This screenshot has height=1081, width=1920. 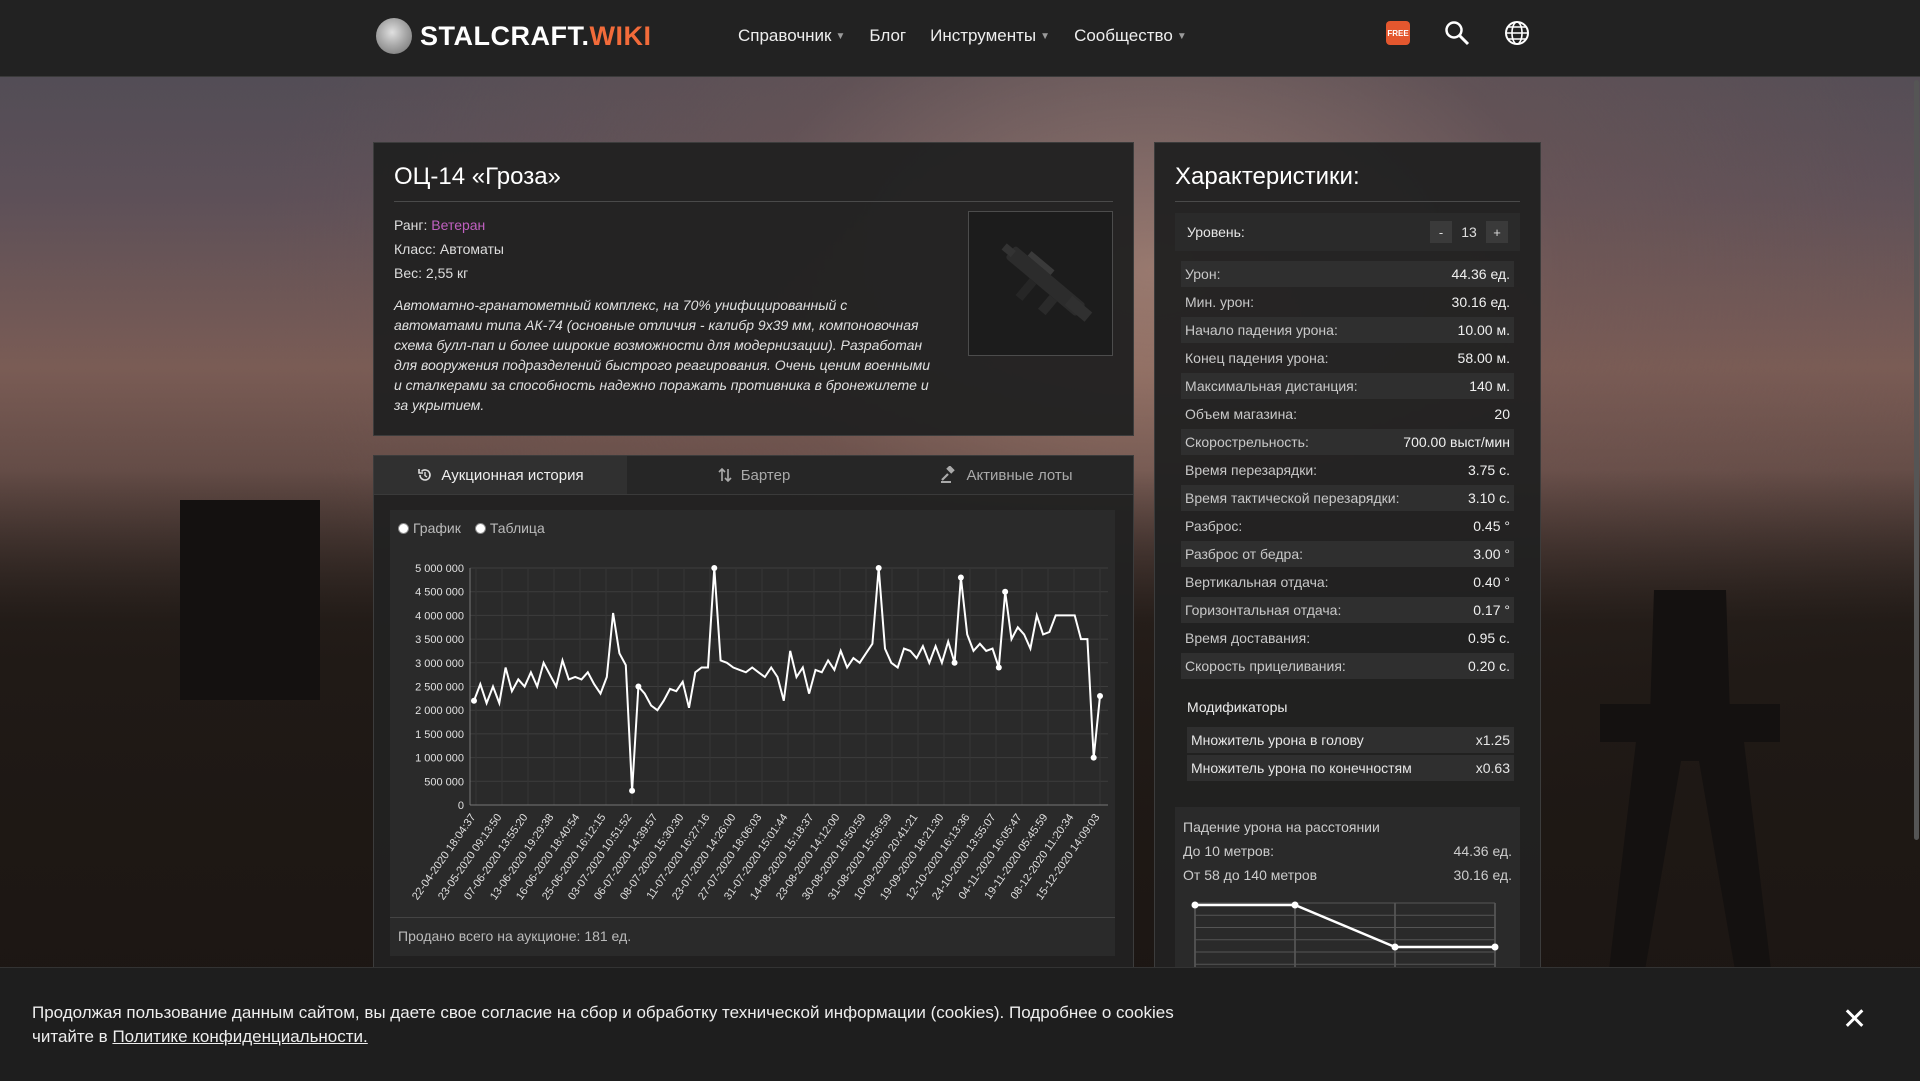 I want to click on nav-item-community: Сообщество ▼, so click(x=1130, y=36).